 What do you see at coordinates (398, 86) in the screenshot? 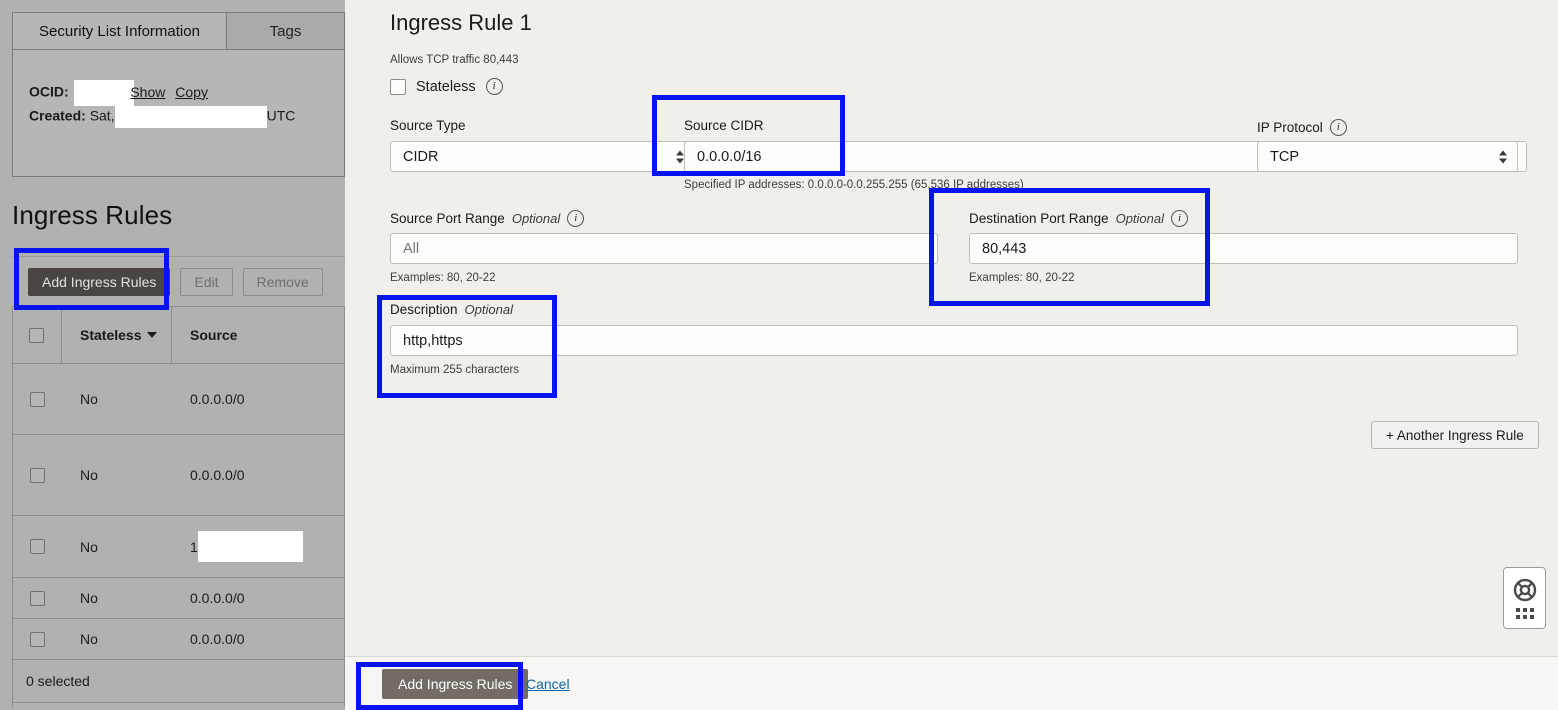
I see `stateless-checkbox` at bounding box center [398, 86].